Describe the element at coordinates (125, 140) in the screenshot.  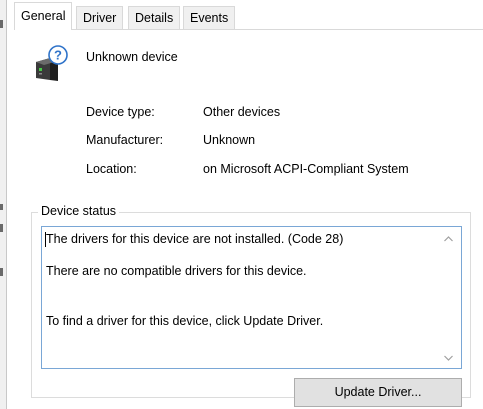
I see `manufacturer-label: Manufacturer:` at that location.